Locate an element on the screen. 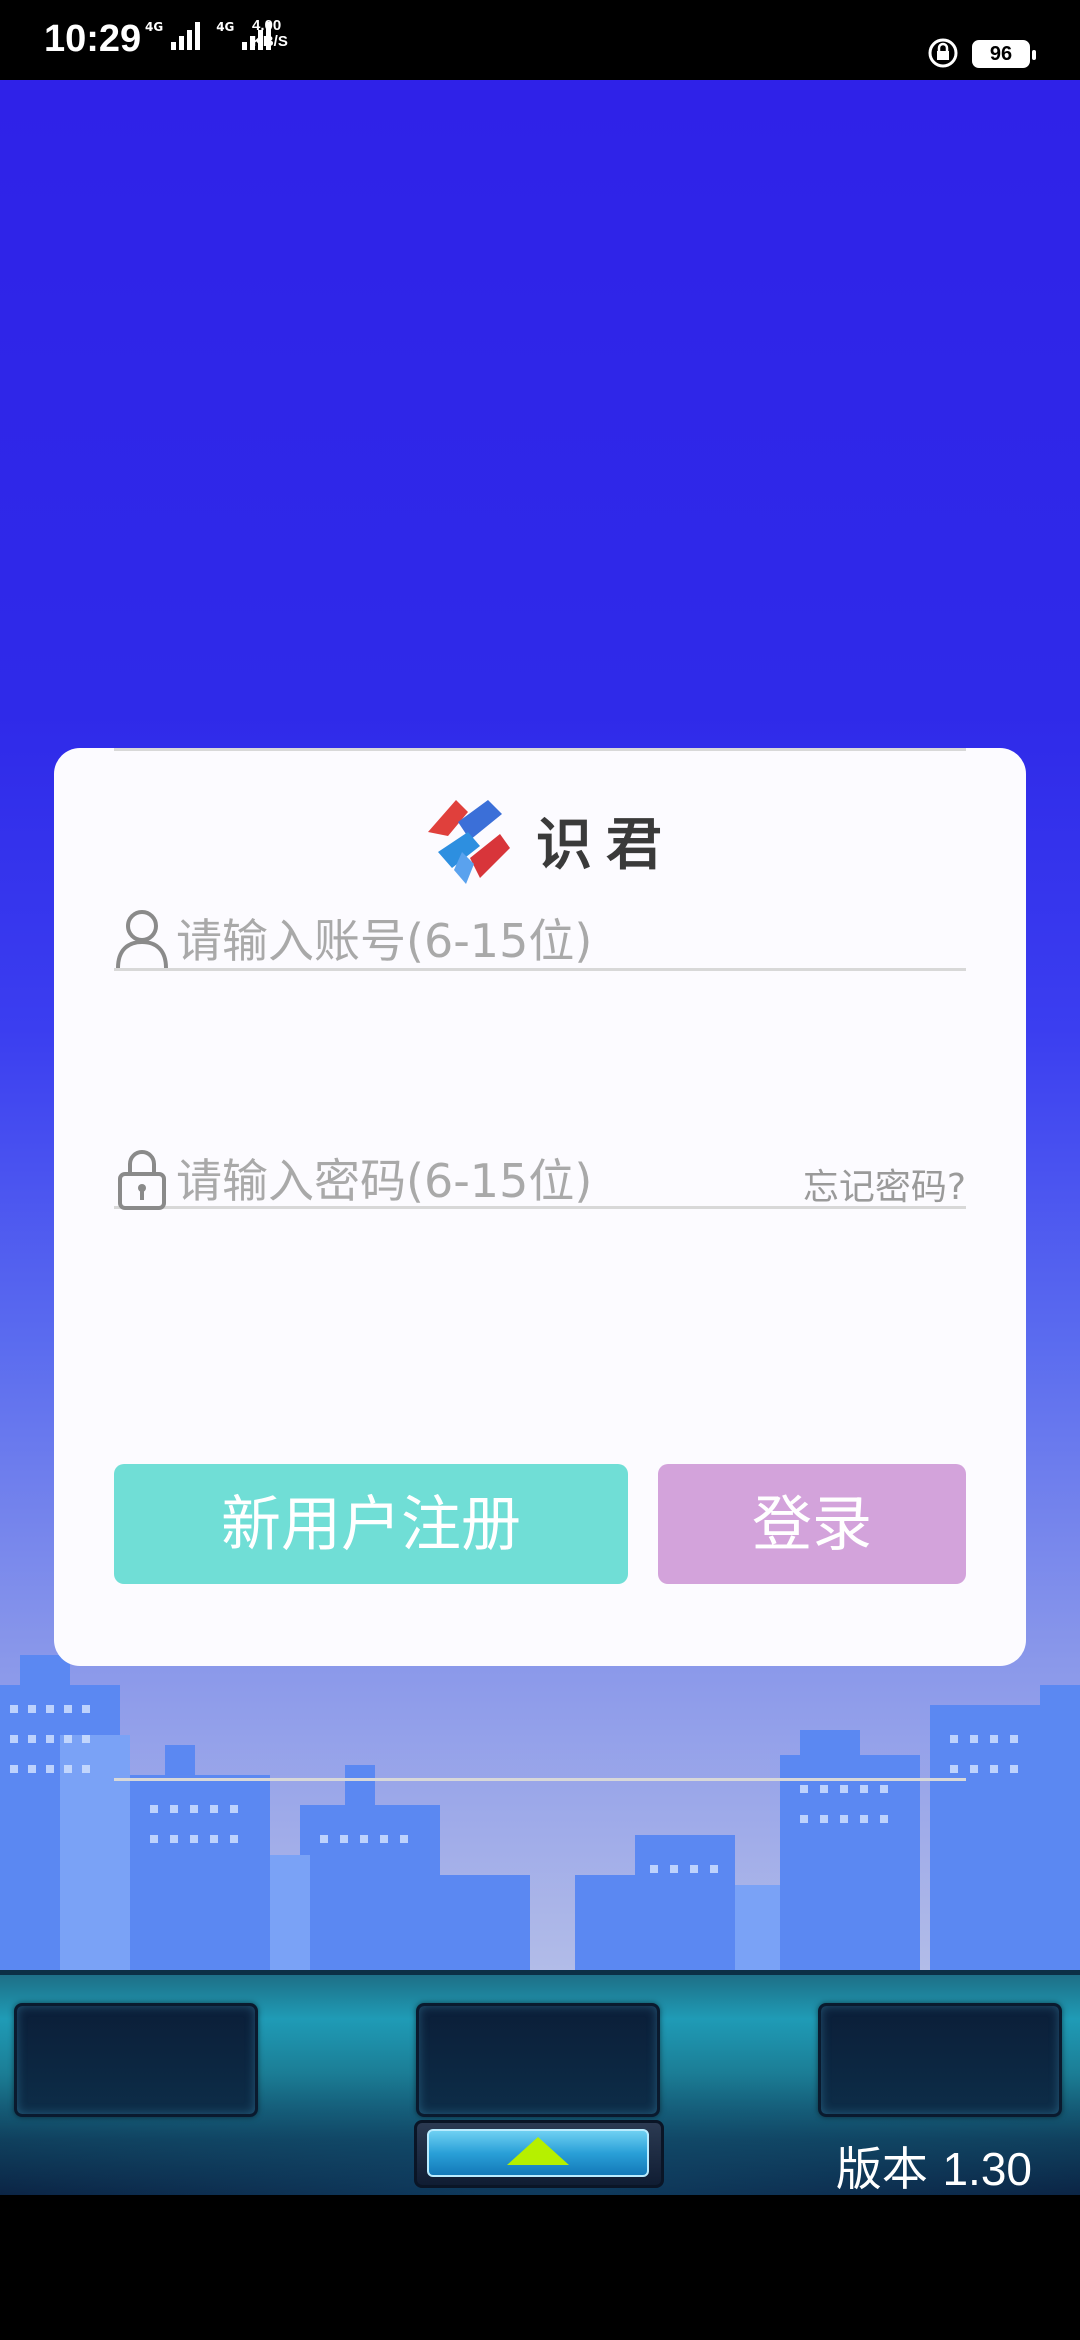  network-speed-value: 4.00 is located at coordinates (267, 25).